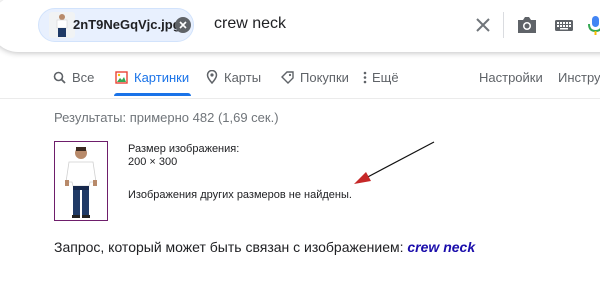 The width and height of the screenshot is (600, 297). Describe the element at coordinates (121, 77) in the screenshot. I see `image-icon` at that location.